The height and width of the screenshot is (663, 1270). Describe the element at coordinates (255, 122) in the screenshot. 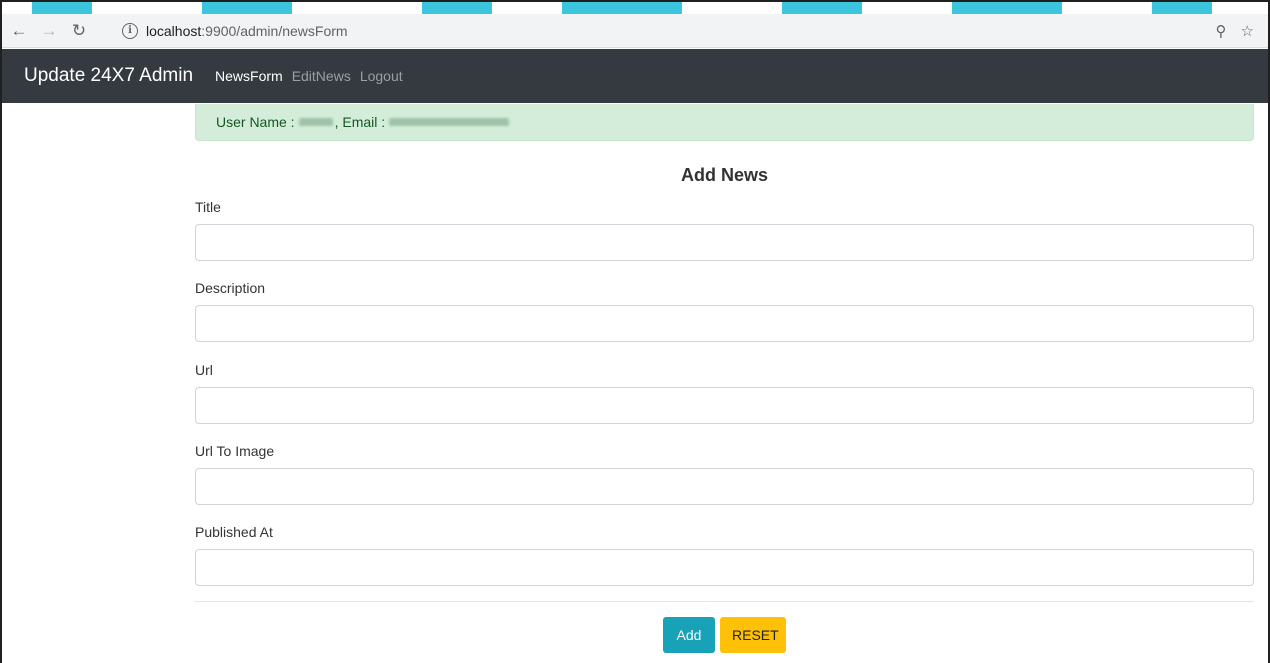

I see `user-name-label: User Name :` at that location.